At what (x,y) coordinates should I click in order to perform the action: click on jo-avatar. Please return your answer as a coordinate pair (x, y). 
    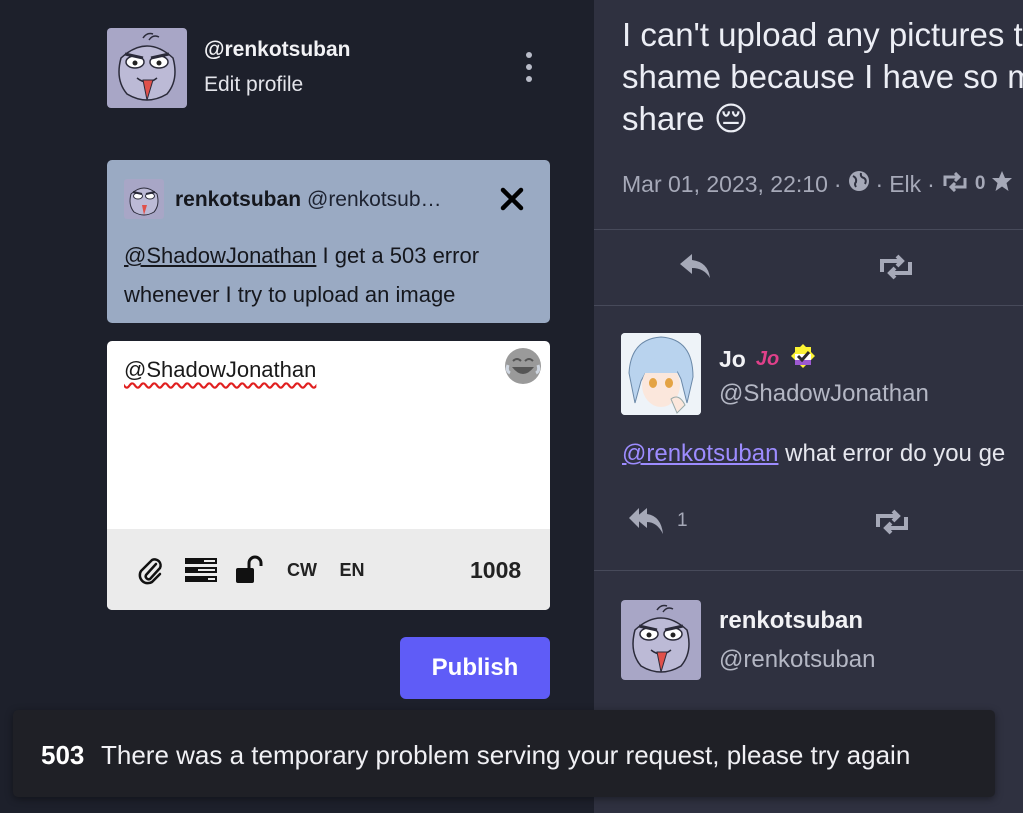
    Looking at the image, I should click on (661, 374).